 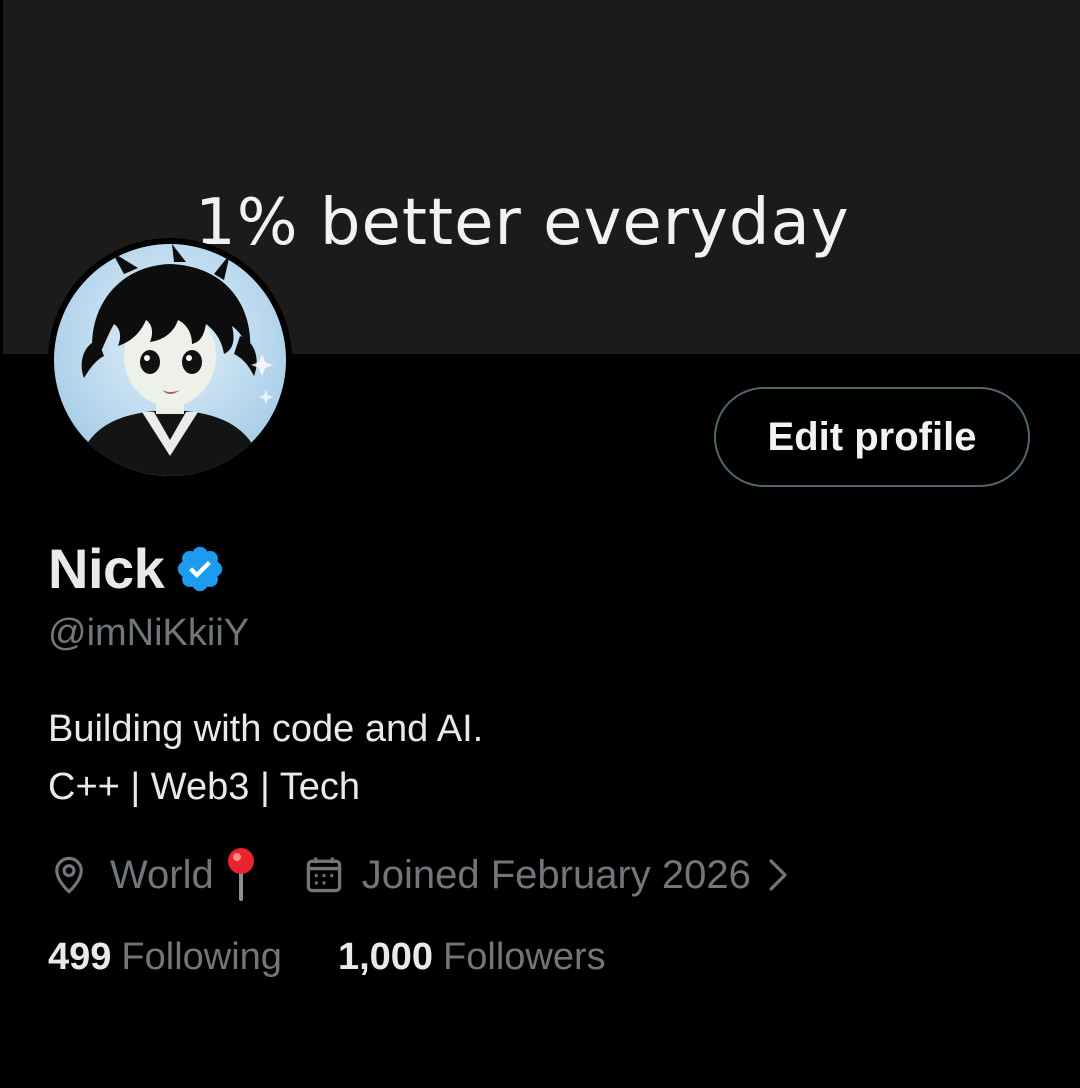 I want to click on follow-stats: 499 Following 1,000 Followers, so click(x=327, y=957).